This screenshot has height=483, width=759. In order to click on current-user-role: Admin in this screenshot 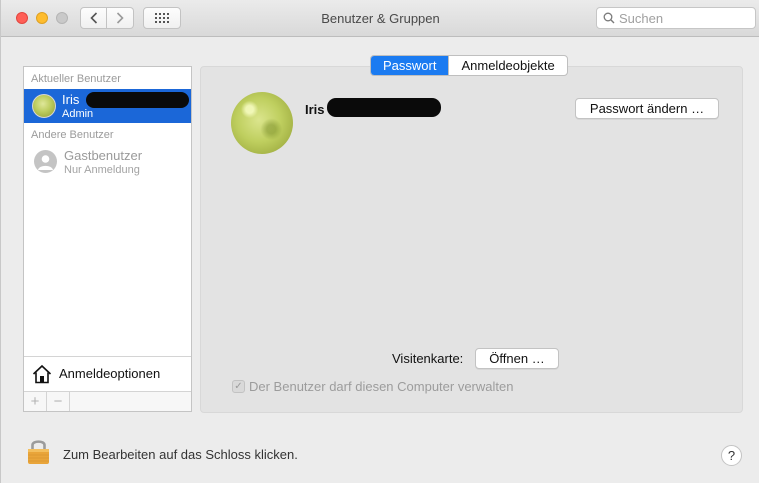, I will do `click(78, 114)`.